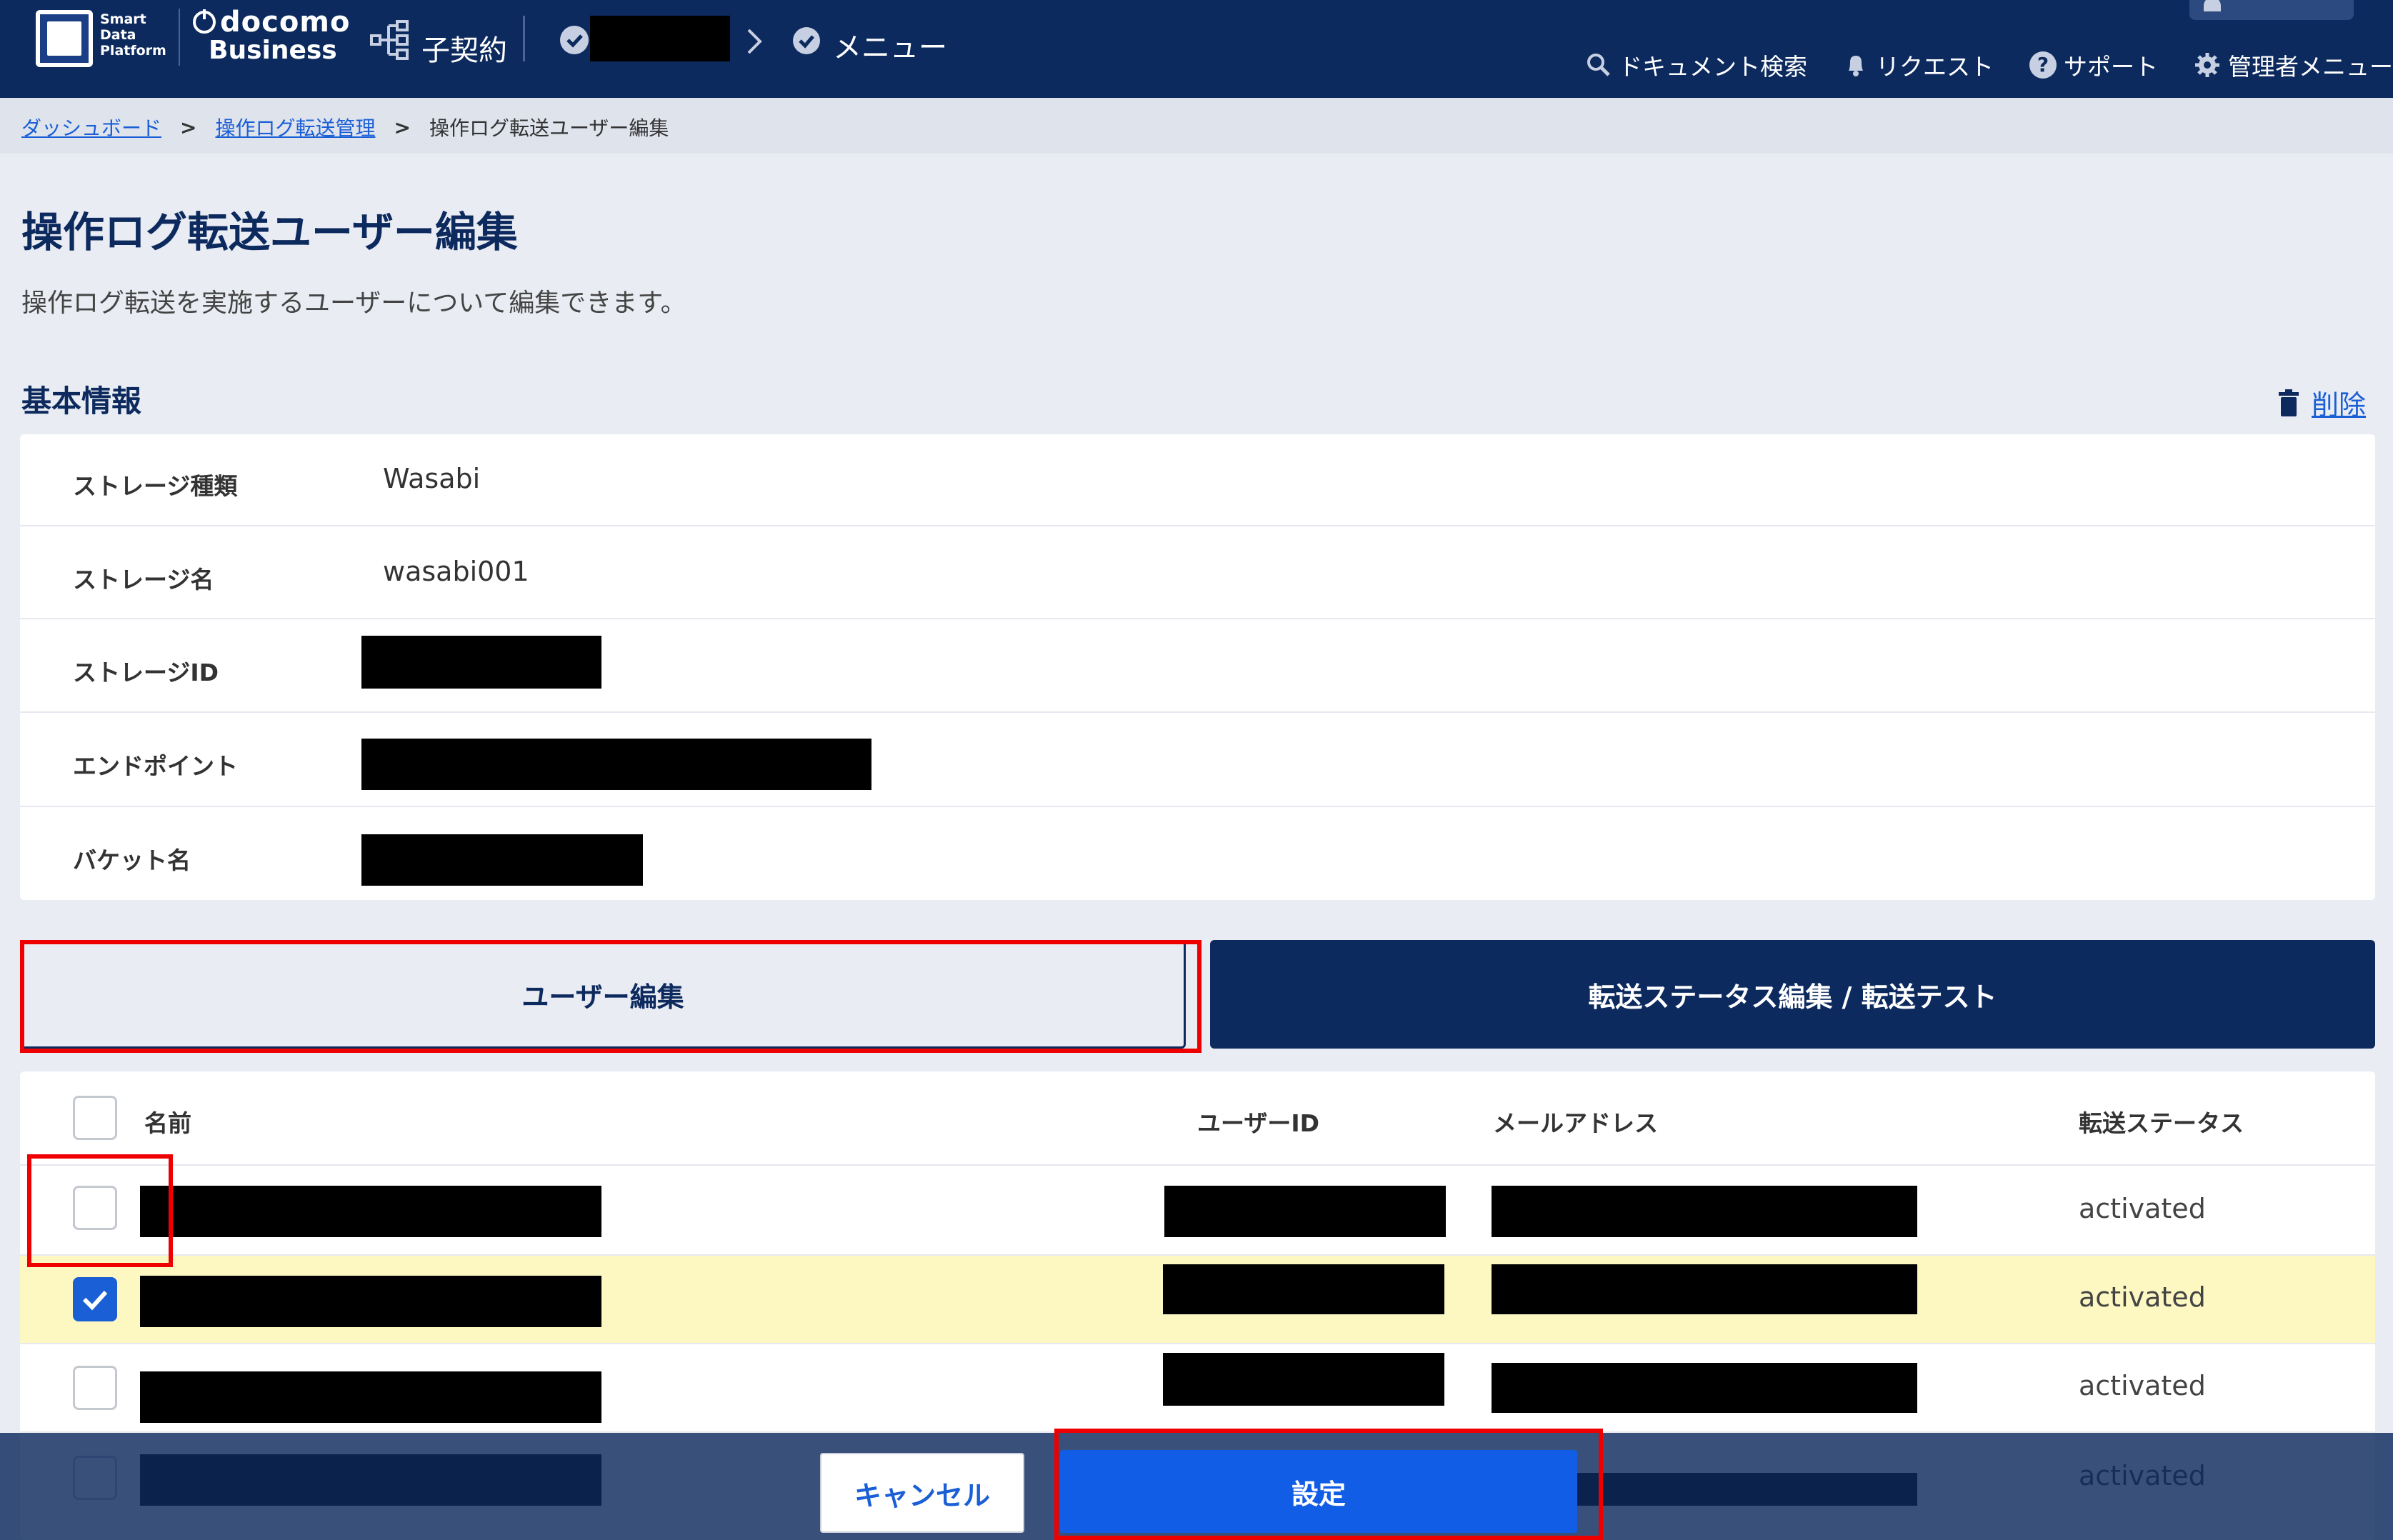 The image size is (2393, 1540). What do you see at coordinates (464, 48) in the screenshot?
I see `contract-selector: 子契約` at bounding box center [464, 48].